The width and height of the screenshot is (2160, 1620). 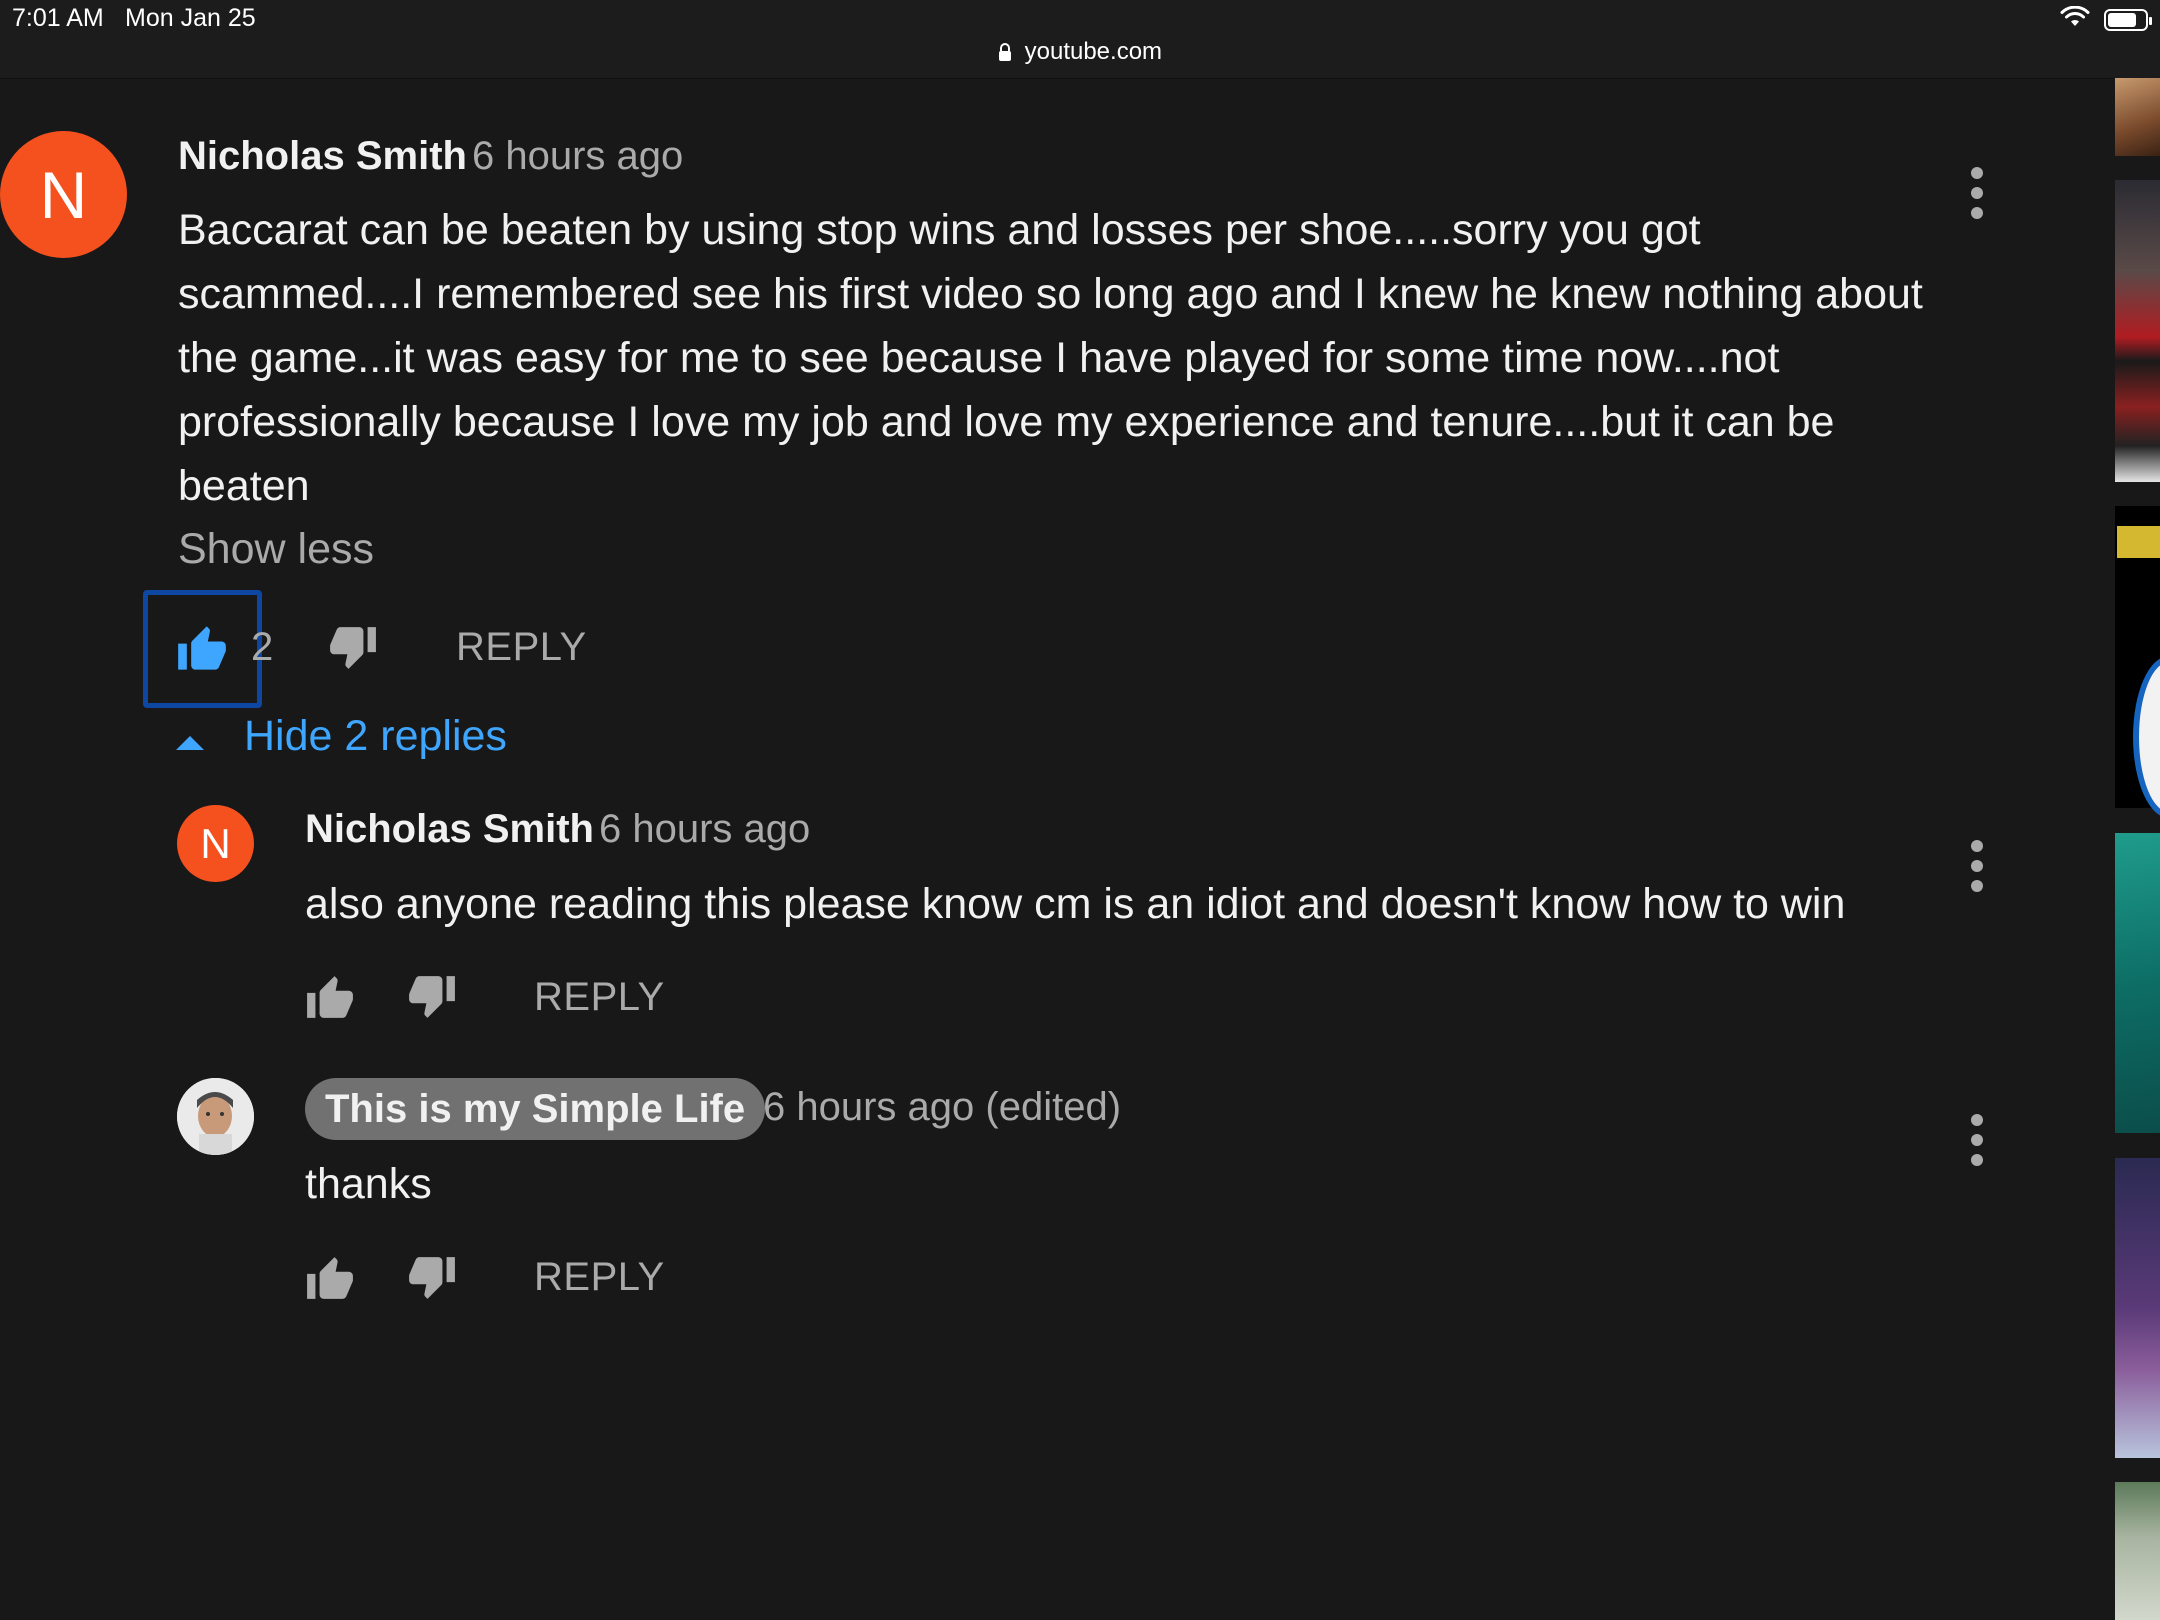 I want to click on thumbnail-graphic, so click(x=2146, y=737).